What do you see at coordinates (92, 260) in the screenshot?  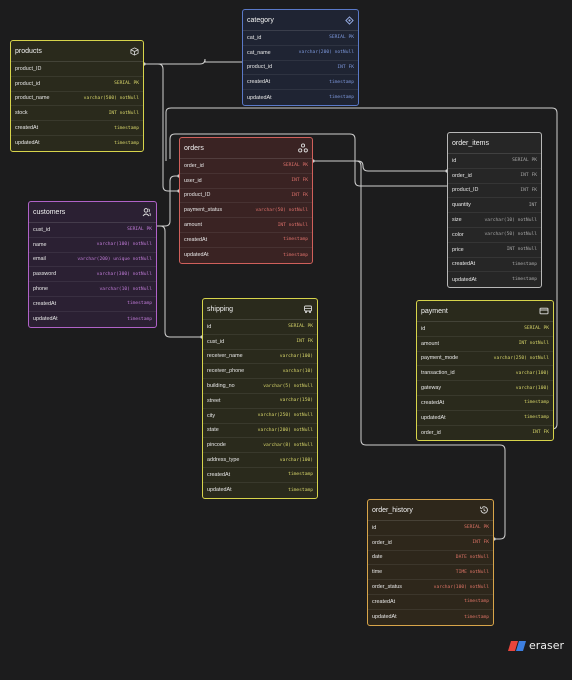 I see `table-row: email varchar(200) unique notNull` at bounding box center [92, 260].